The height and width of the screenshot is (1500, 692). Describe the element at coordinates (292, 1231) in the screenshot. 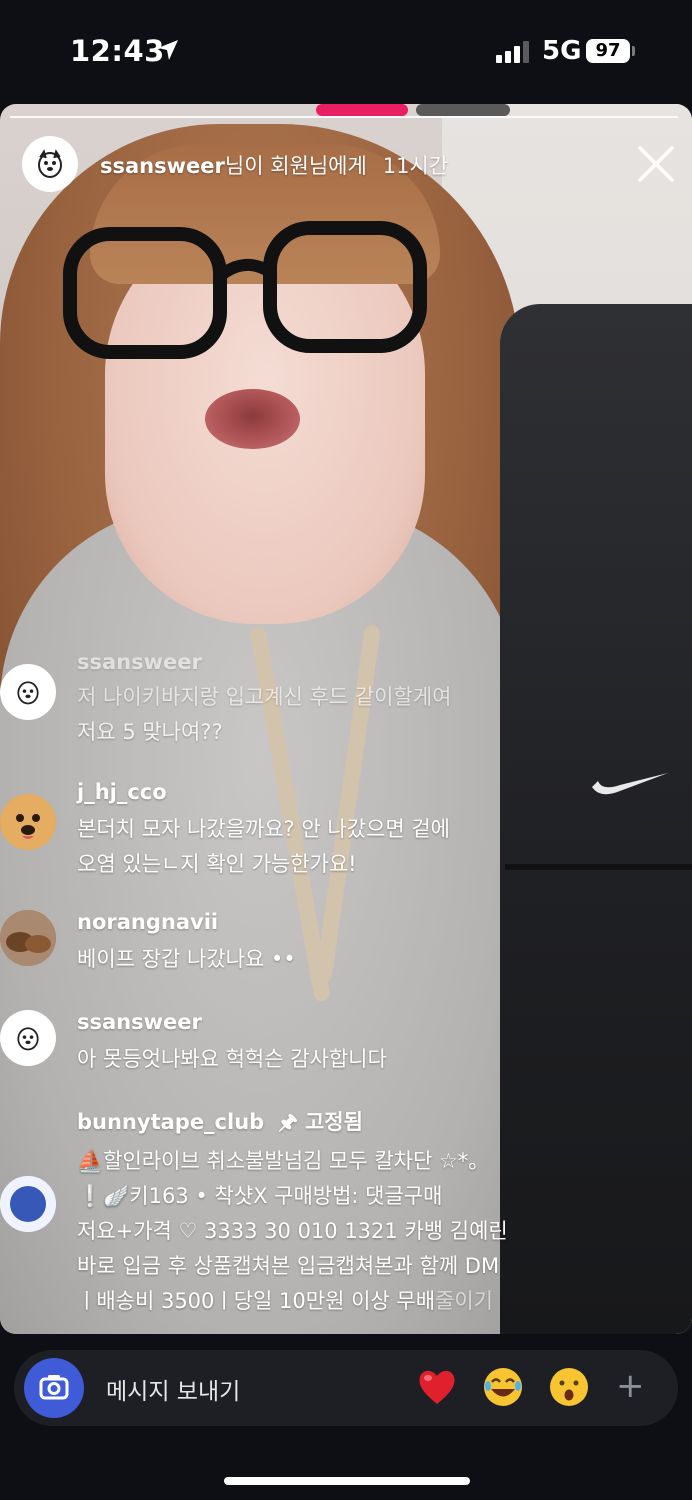

I see `comment-line: 저요+가격 ♡ 3333 30 010 1321 카뱅 김예린` at that location.